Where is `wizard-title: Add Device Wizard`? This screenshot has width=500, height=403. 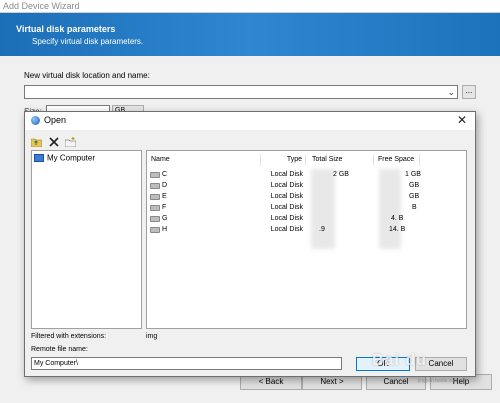
wizard-title: Add Device Wizard is located at coordinates (41, 6).